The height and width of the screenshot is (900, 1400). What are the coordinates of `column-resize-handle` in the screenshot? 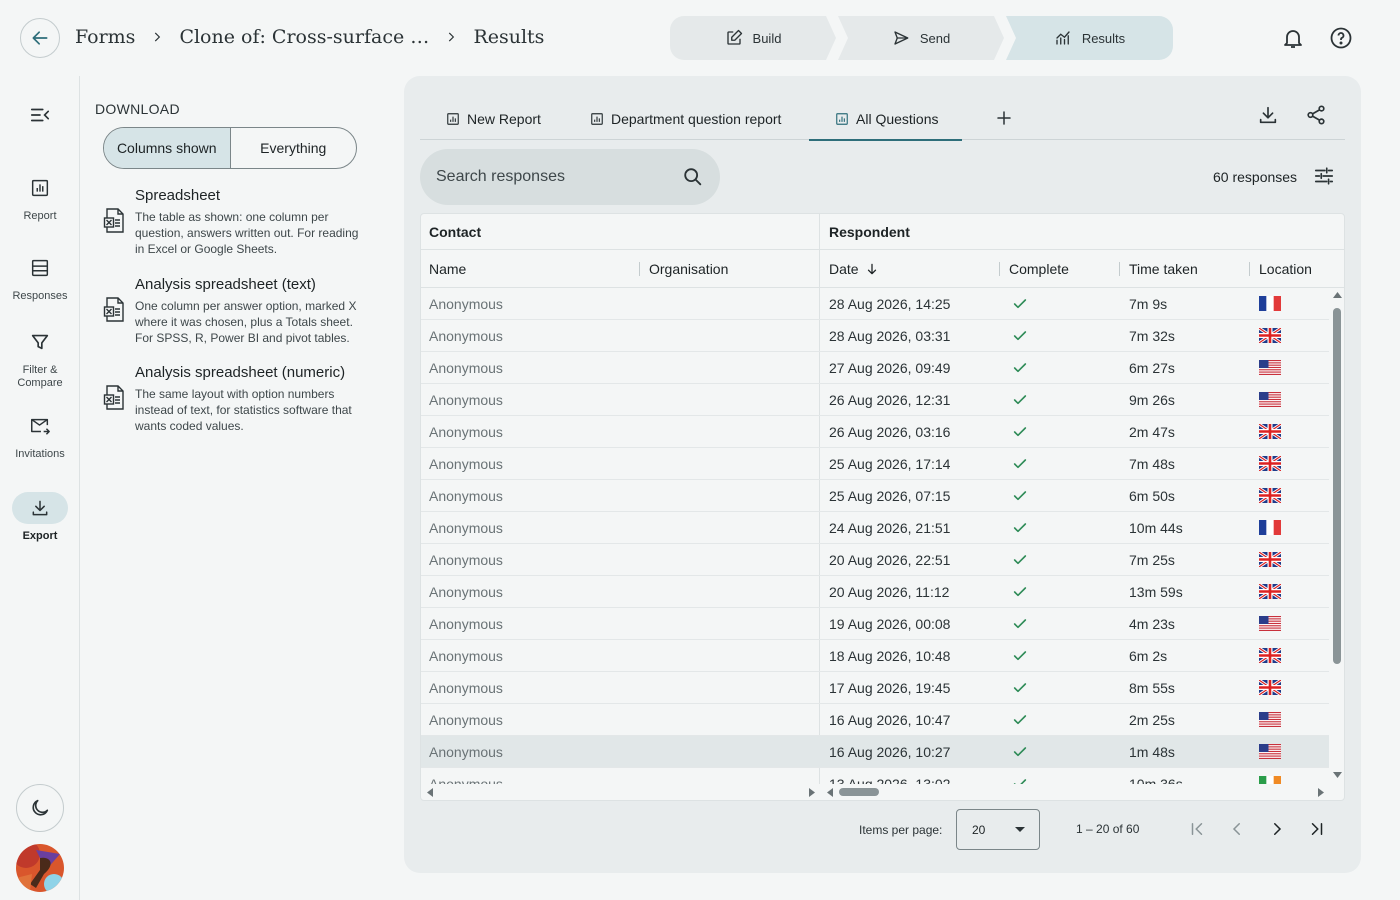 It's located at (999, 269).